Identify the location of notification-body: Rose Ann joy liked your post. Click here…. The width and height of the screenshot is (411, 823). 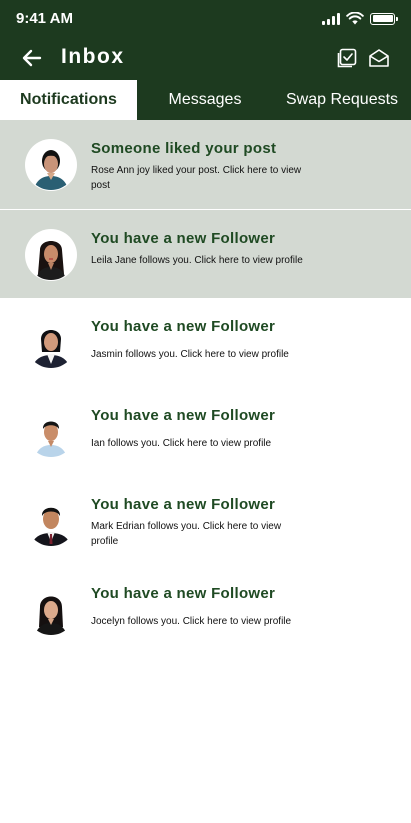
(196, 178).